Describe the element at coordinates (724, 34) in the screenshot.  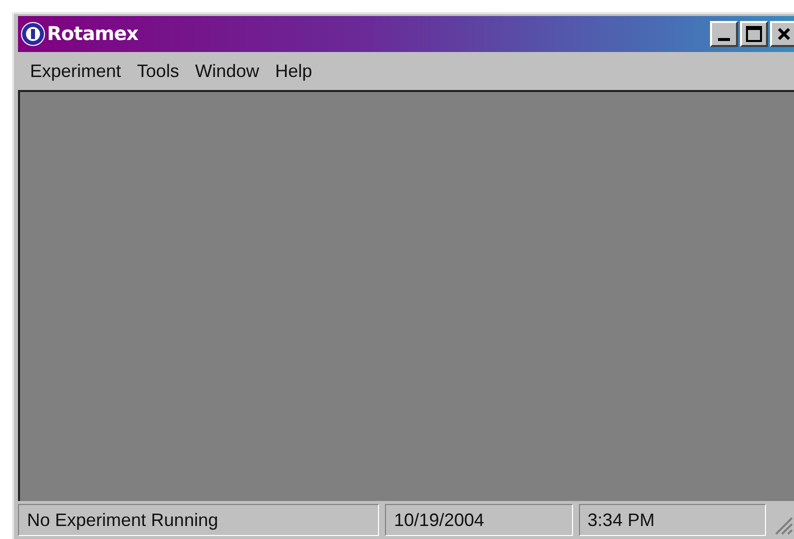
I see `minimize-button` at that location.